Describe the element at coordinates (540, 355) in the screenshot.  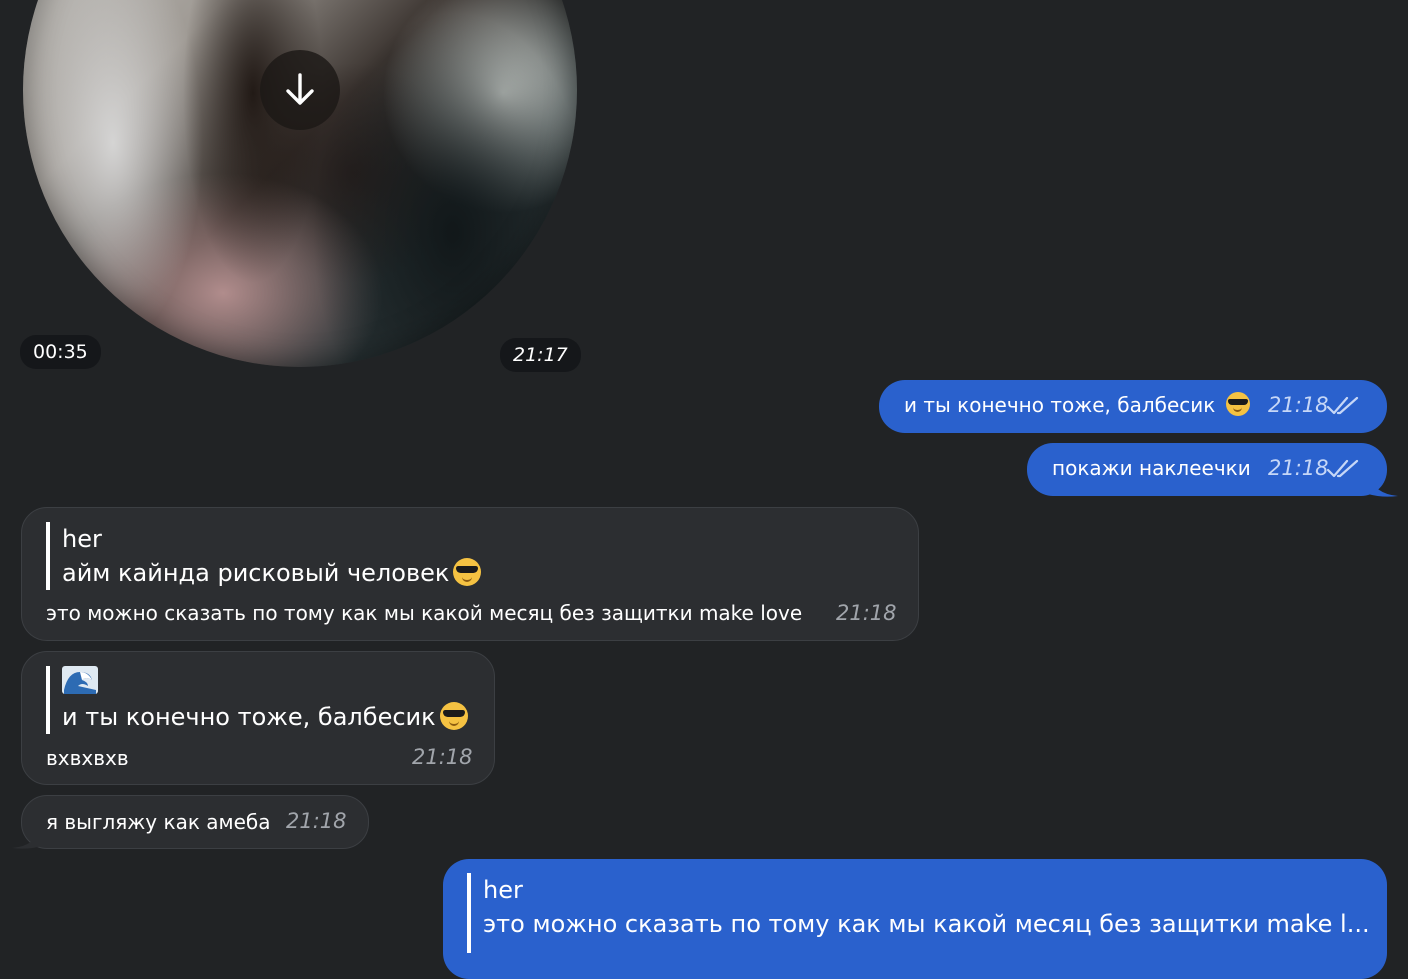
I see `video-time: 21:17` at that location.